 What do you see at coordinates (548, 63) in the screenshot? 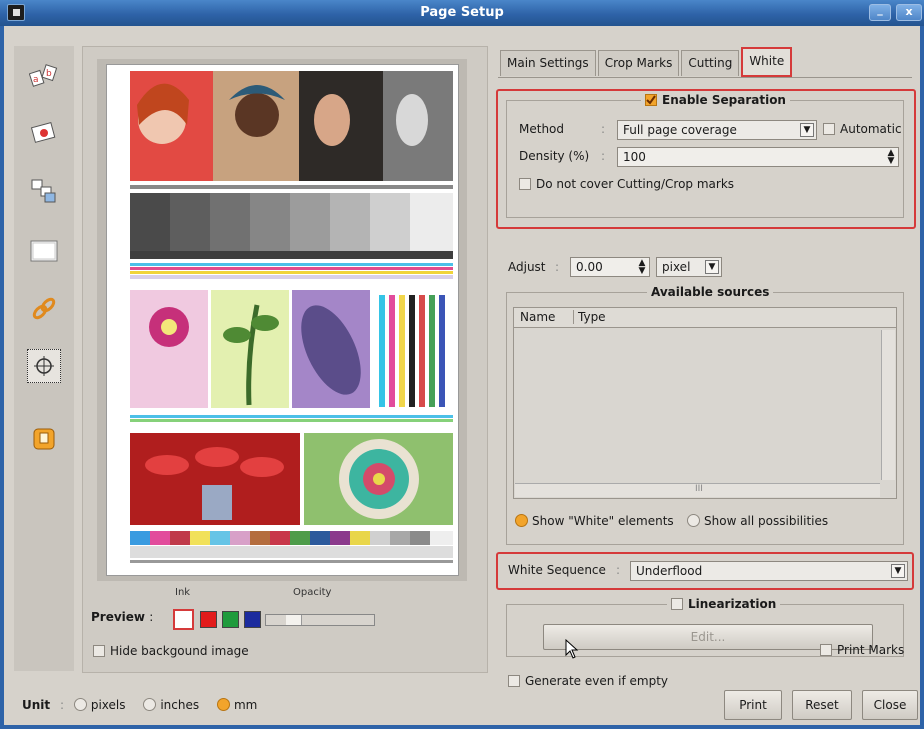
I see `tab-main-settings: Main Settings` at bounding box center [548, 63].